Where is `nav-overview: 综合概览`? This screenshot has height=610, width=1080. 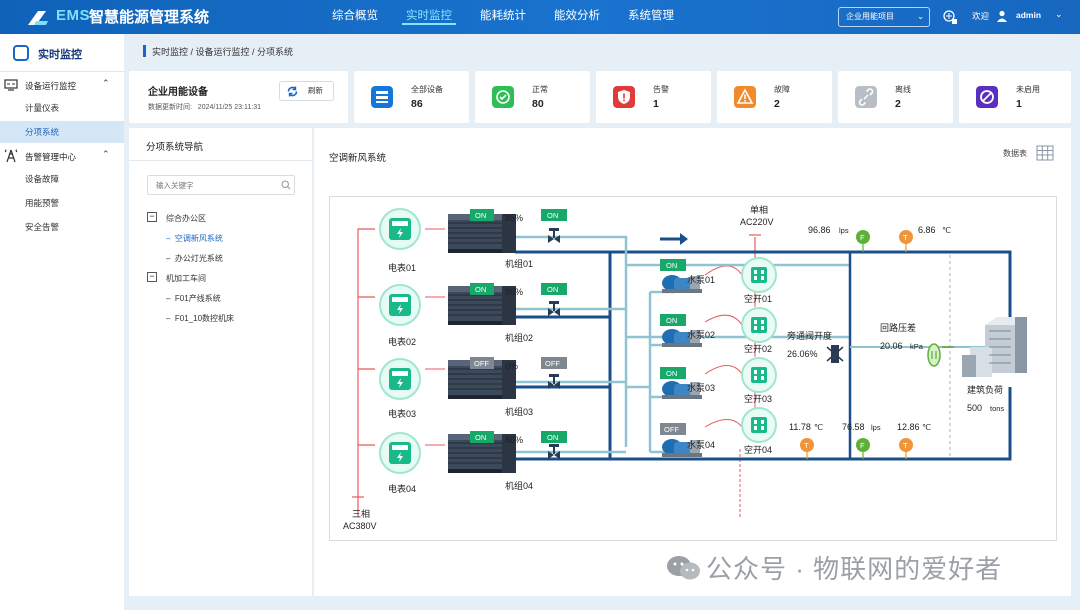
nav-overview: 综合概览 is located at coordinates (355, 17).